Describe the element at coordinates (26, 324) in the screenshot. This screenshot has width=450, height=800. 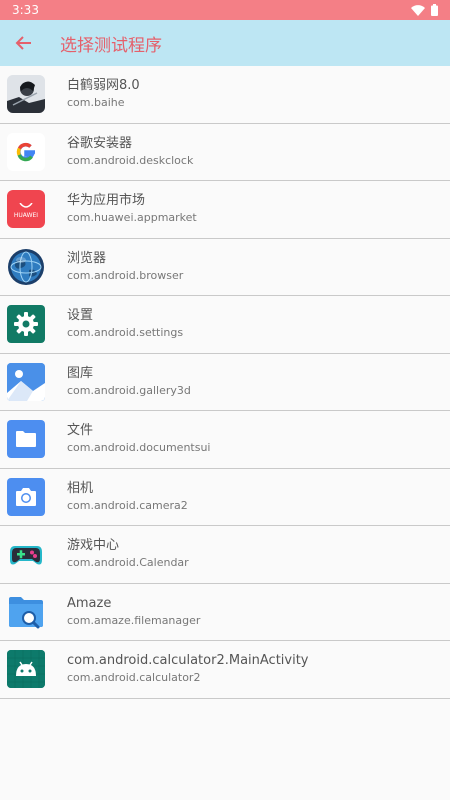
I see `gear-icon` at that location.